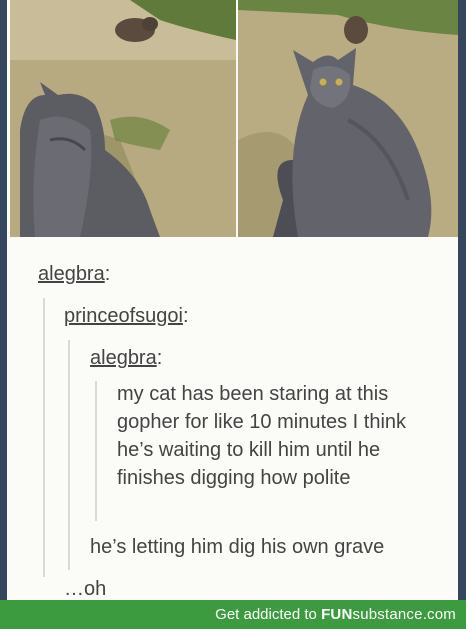 This screenshot has width=466, height=629. I want to click on reply-text-oh: …oh, so click(85, 589).